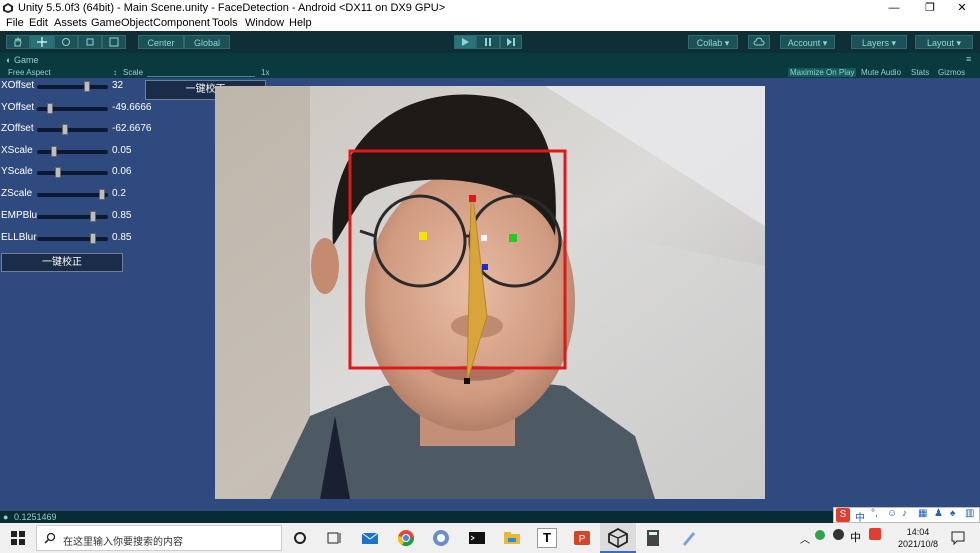 This screenshot has width=980, height=553. What do you see at coordinates (122, 150) in the screenshot?
I see `slider-value: 0.05` at bounding box center [122, 150].